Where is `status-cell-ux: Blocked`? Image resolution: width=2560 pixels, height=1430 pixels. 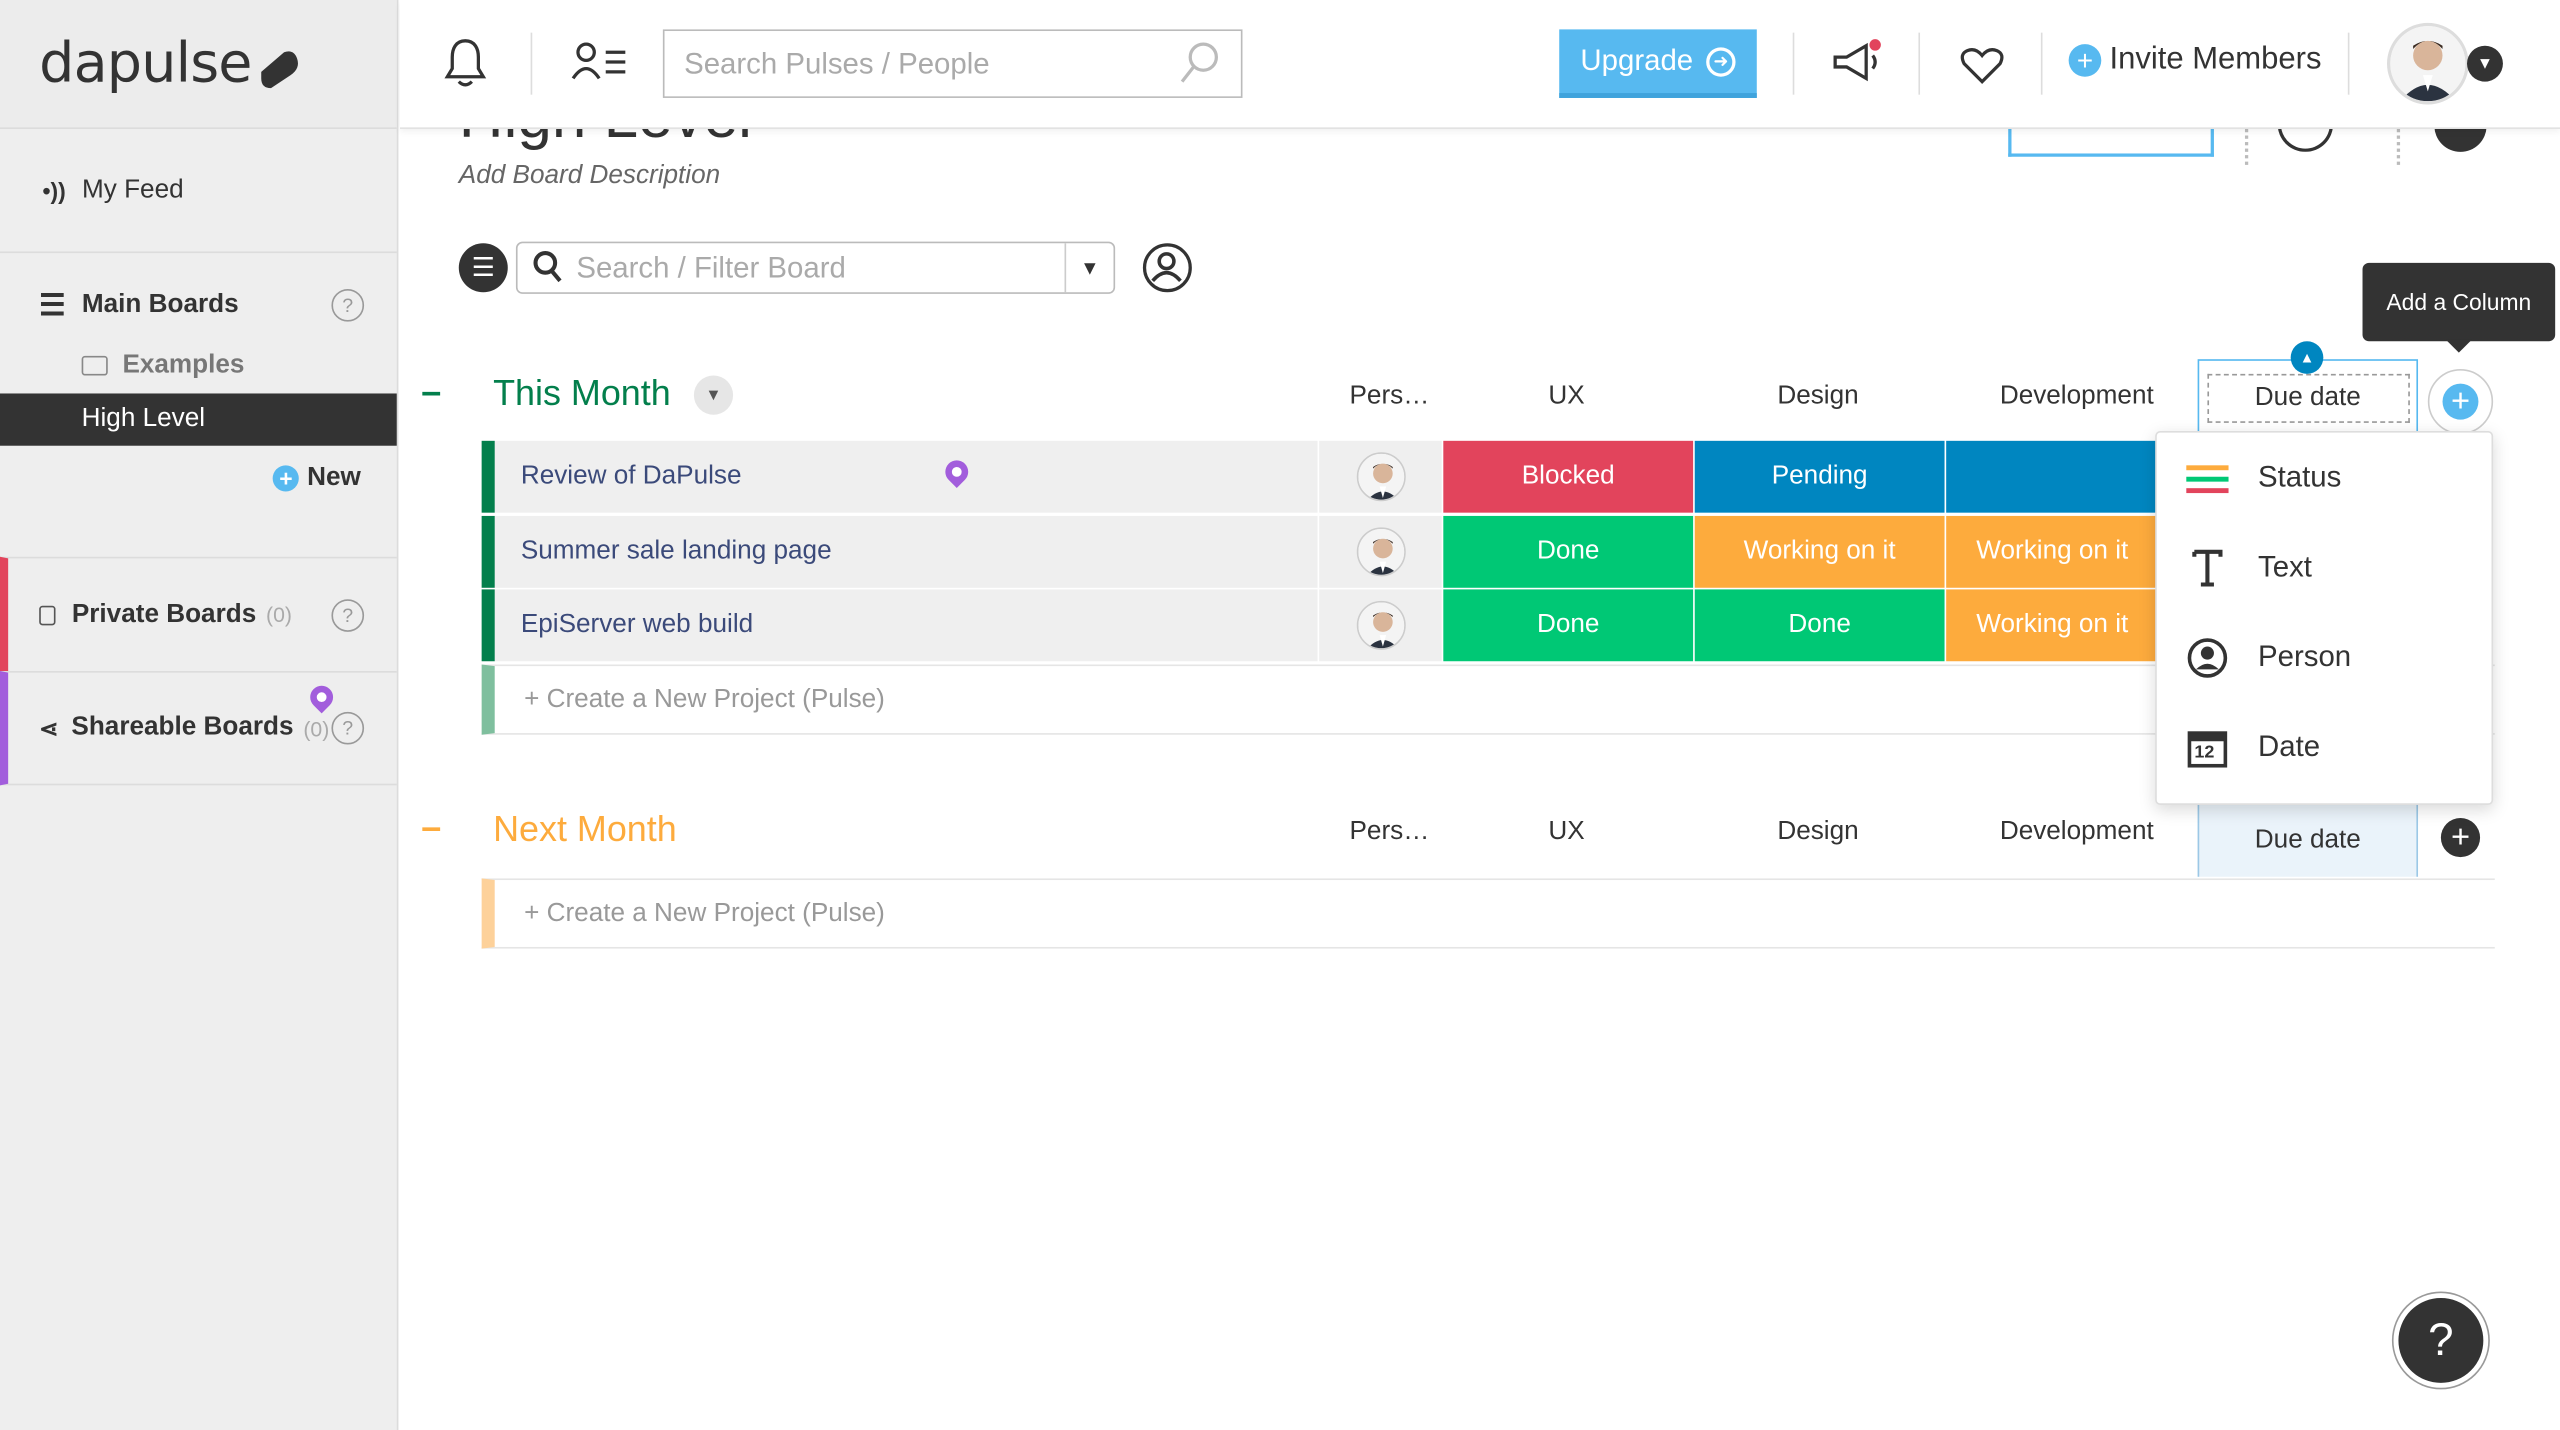 status-cell-ux: Blocked is located at coordinates (1568, 476).